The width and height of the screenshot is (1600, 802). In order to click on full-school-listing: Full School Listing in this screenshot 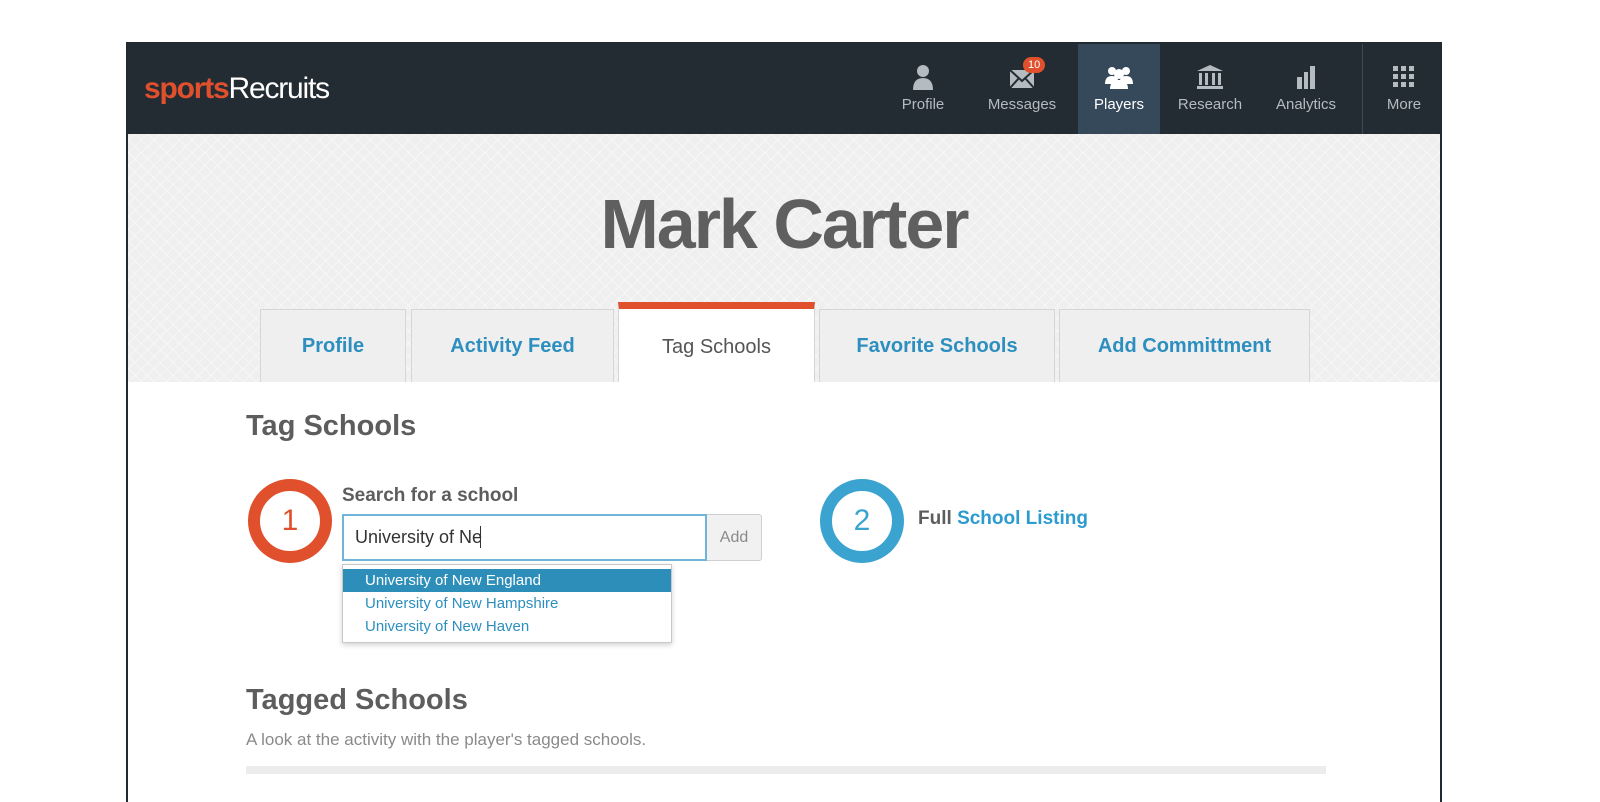, I will do `click(1003, 519)`.